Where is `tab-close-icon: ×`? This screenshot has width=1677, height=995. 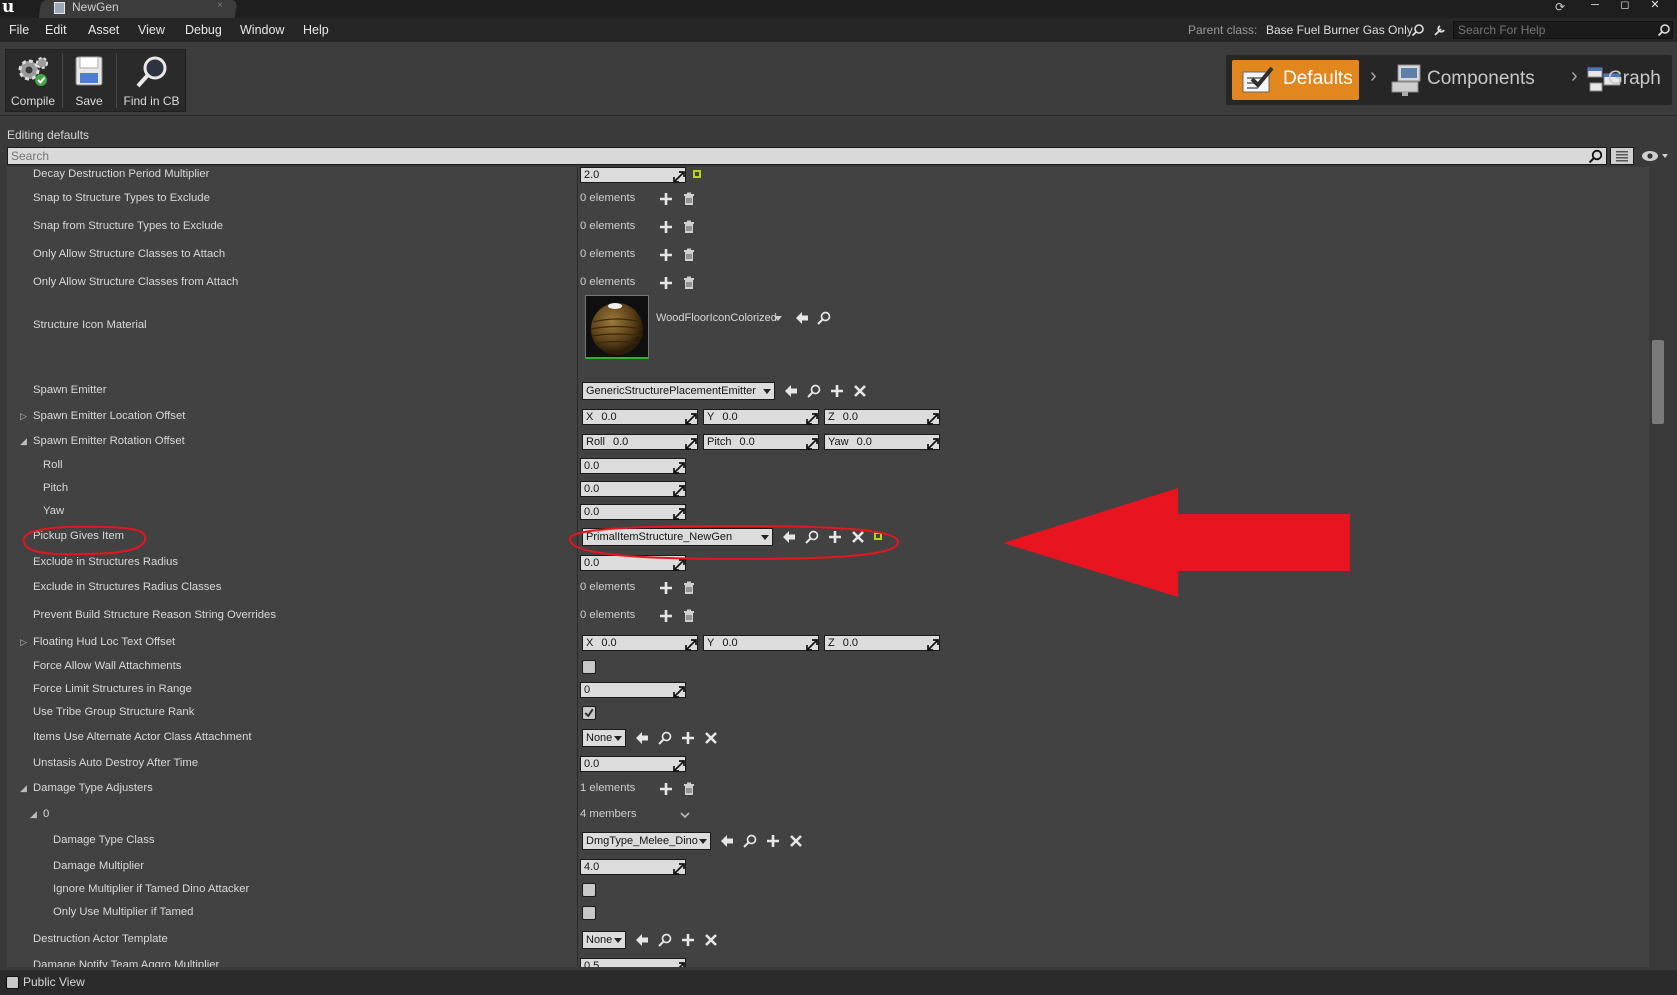
tab-close-icon: × is located at coordinates (220, 5).